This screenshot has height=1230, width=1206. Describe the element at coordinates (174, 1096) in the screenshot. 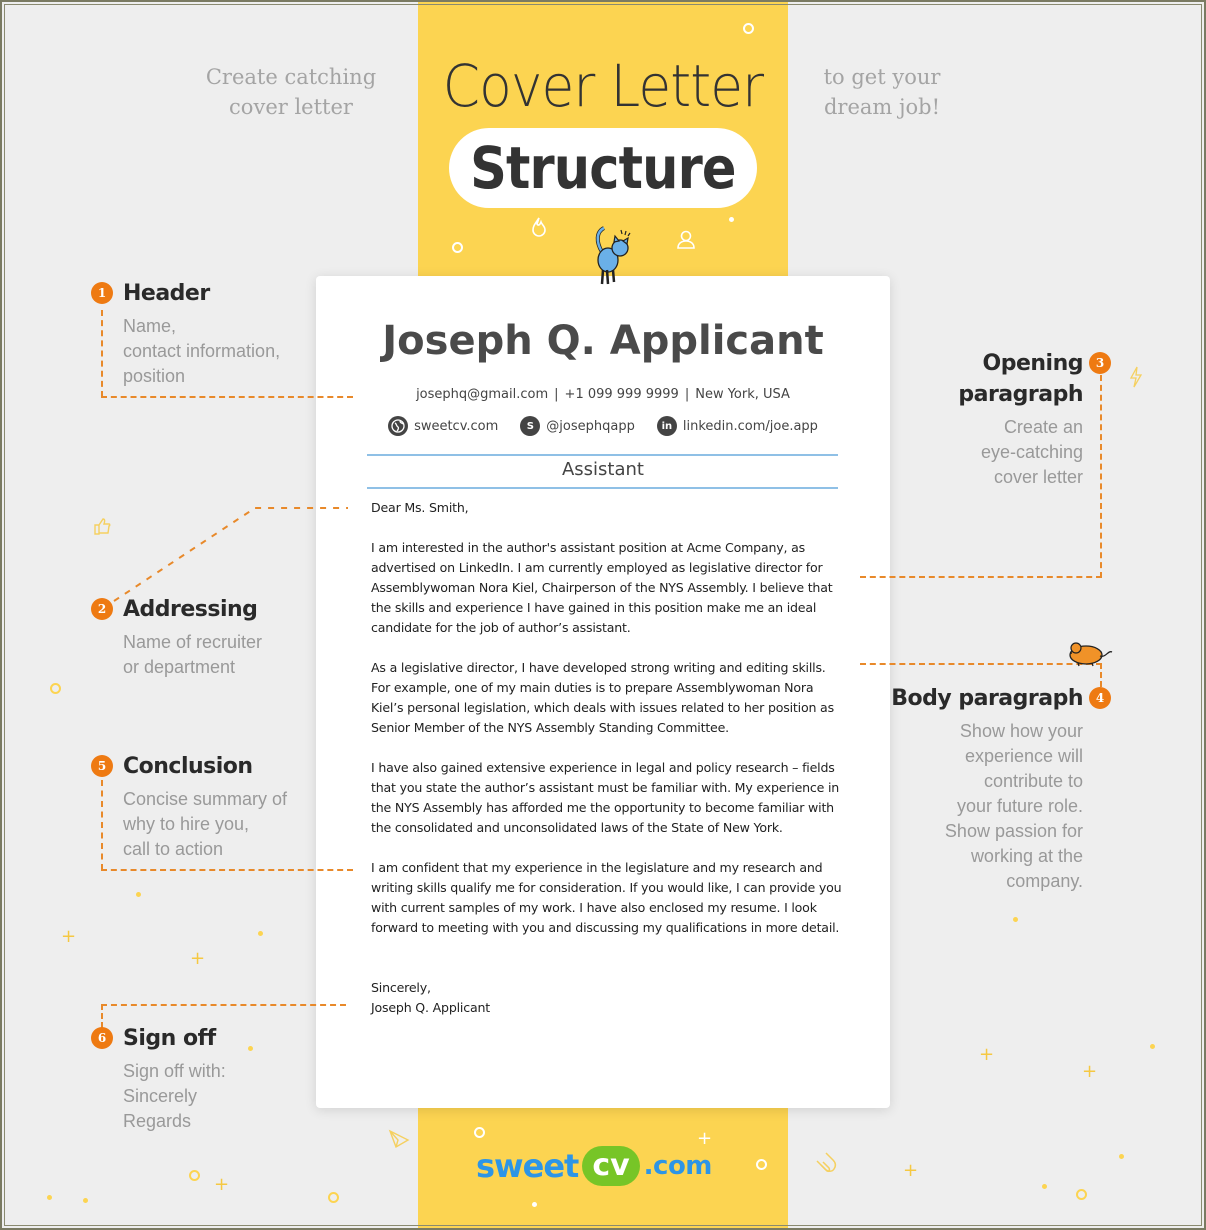

I see `callout-desc-signoff: Sign off with: Sincerely Regards` at that location.